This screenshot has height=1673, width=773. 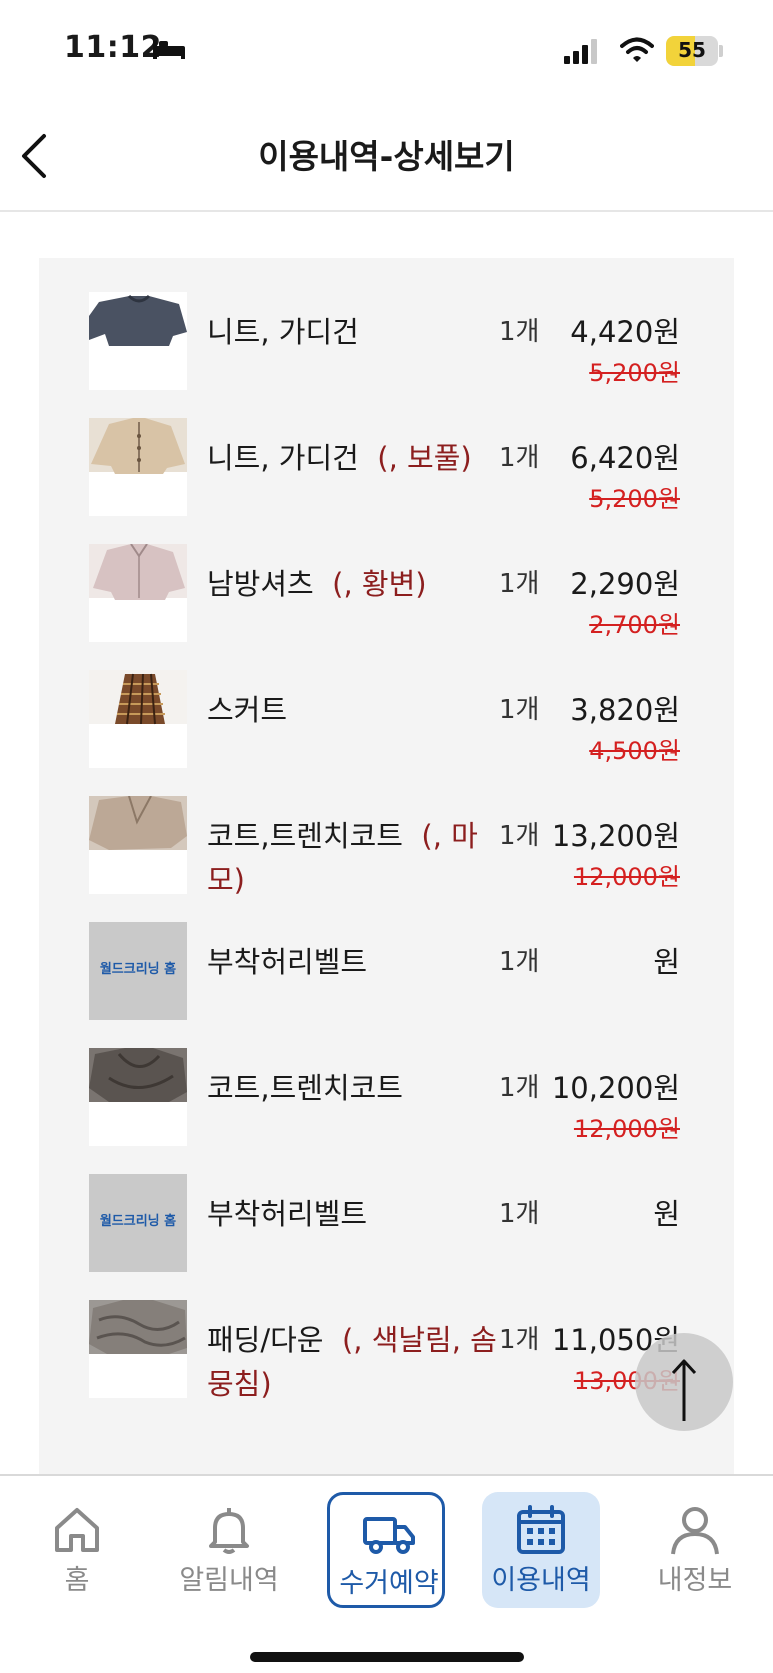 I want to click on tab-usage-history: 이용내역, so click(x=541, y=1550).